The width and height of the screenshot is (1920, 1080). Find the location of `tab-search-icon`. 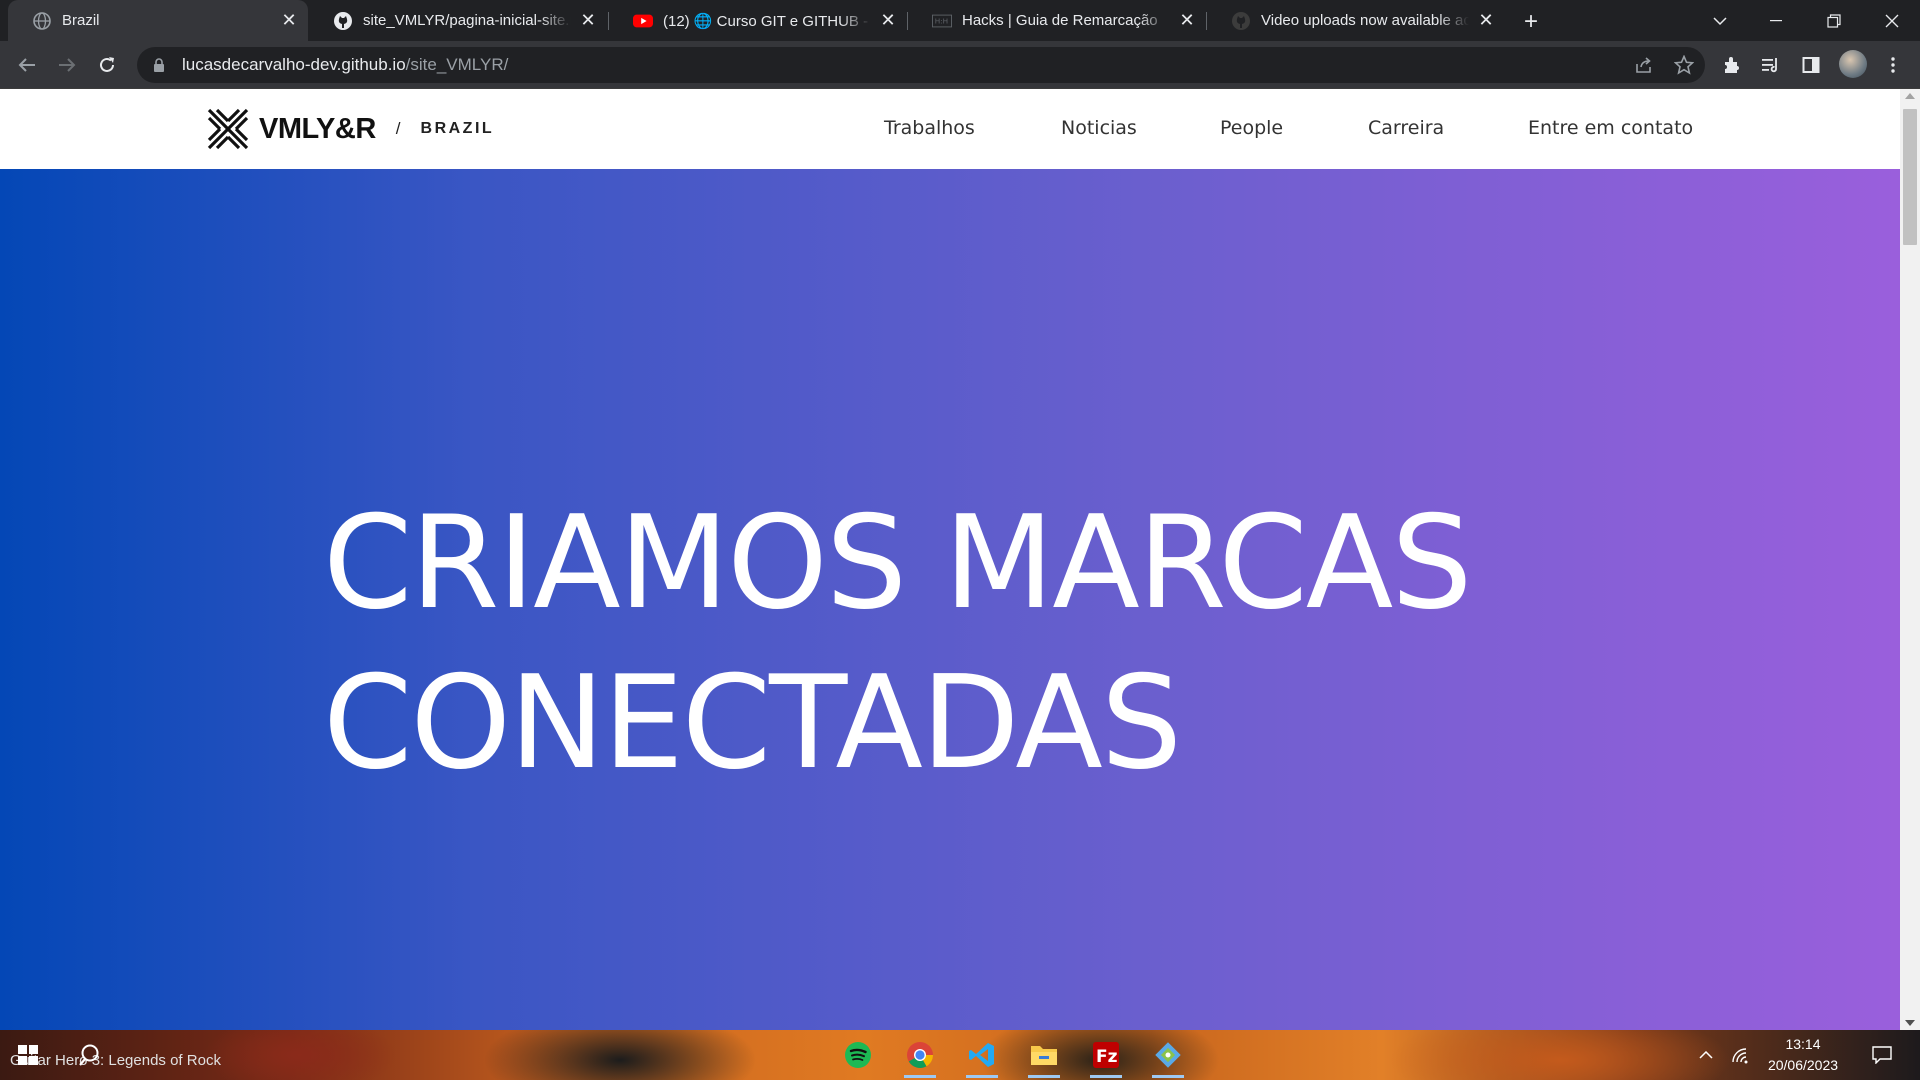

tab-search-icon is located at coordinates (1720, 20).